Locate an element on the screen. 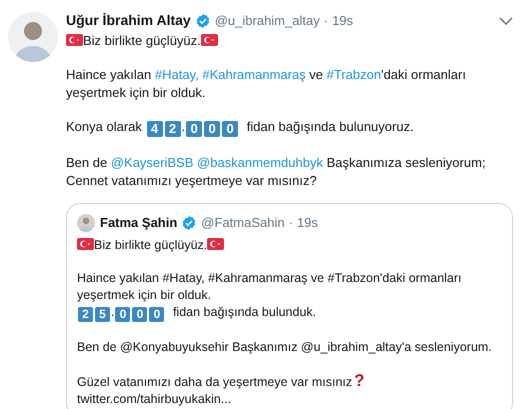 This screenshot has width=525, height=409. hashtag-link: #Trabzon is located at coordinates (354, 74).